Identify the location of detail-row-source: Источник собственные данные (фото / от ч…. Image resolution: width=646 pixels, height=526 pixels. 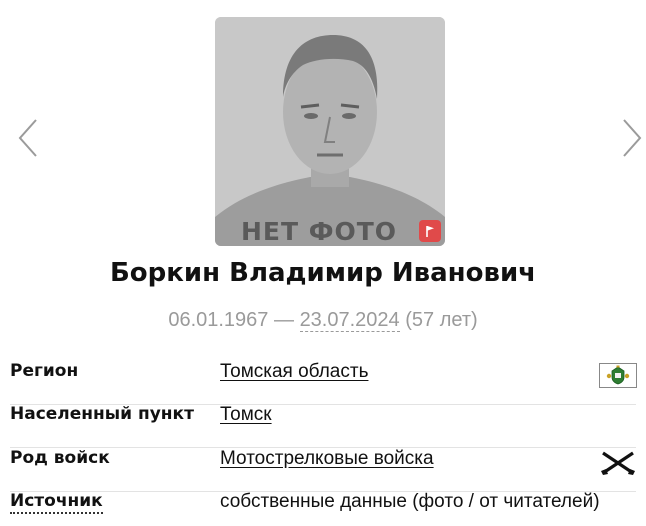
(323, 508).